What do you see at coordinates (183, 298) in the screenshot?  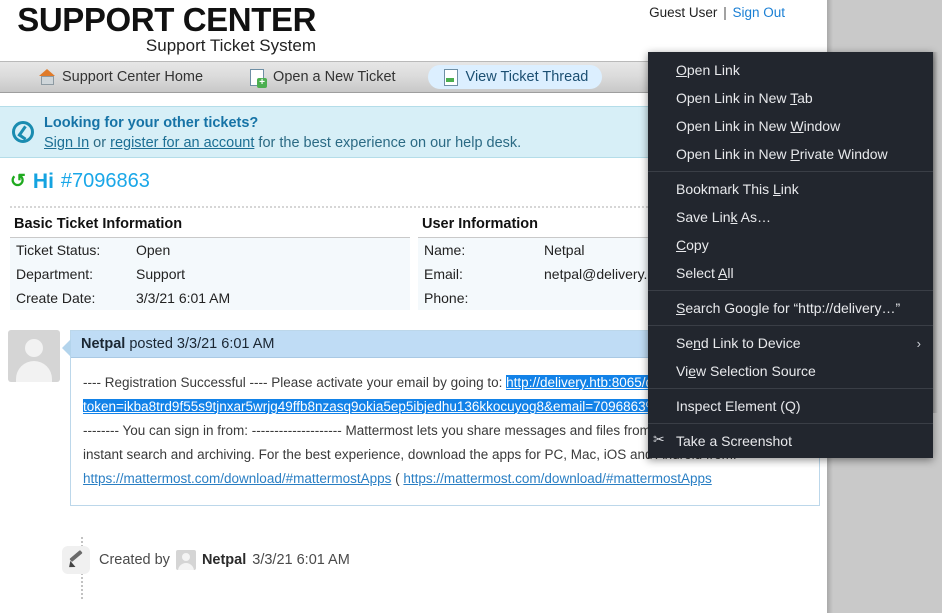 I see `row-value: 3/3/21 6:01 AM` at bounding box center [183, 298].